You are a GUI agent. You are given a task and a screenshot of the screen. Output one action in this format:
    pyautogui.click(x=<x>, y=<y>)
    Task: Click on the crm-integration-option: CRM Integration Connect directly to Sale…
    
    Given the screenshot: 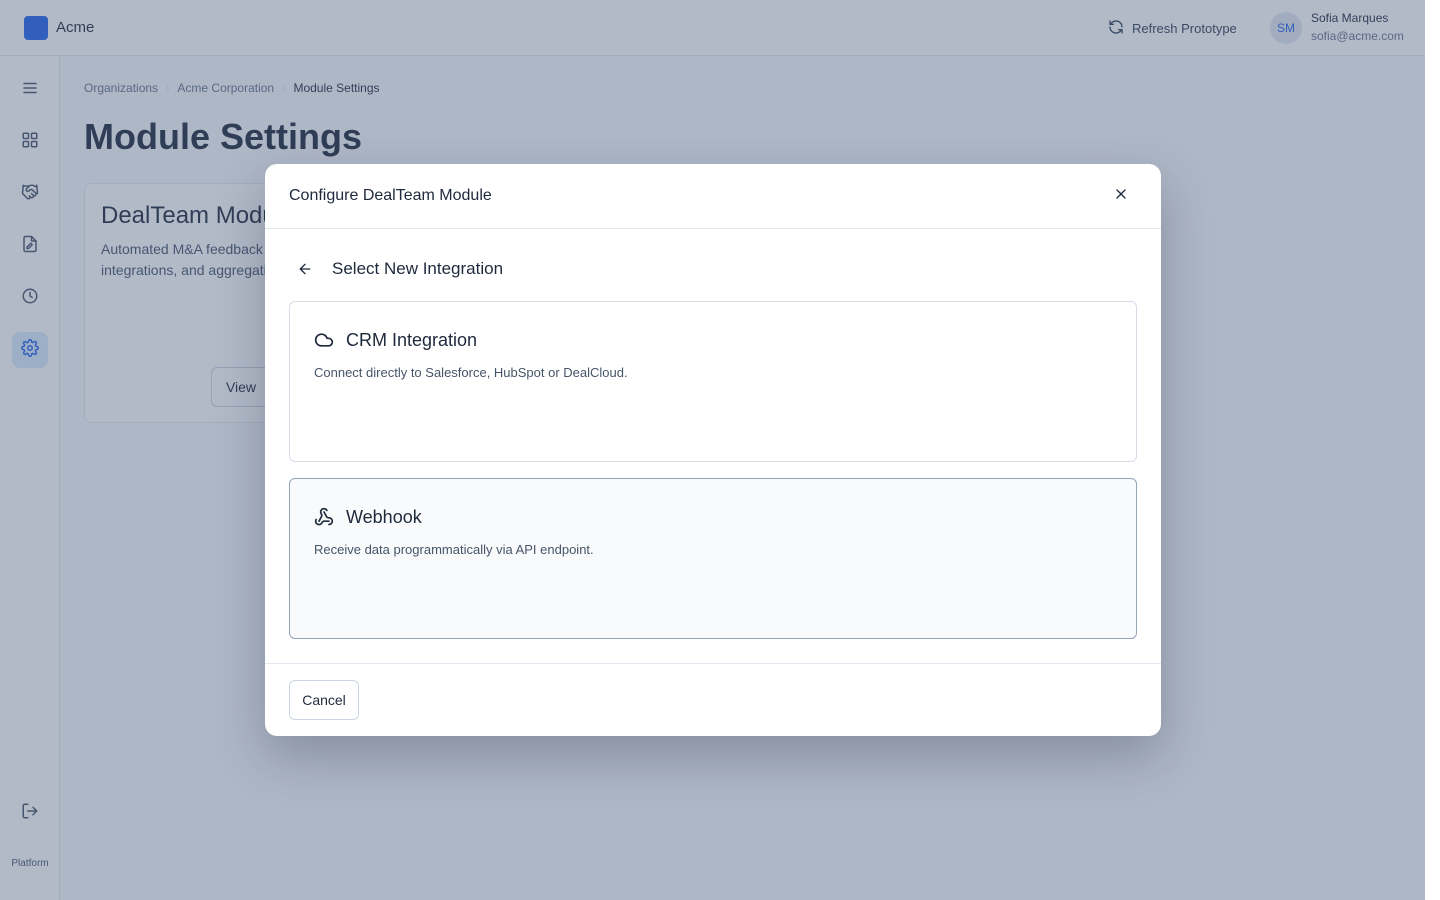 What is the action you would take?
    pyautogui.click(x=713, y=381)
    